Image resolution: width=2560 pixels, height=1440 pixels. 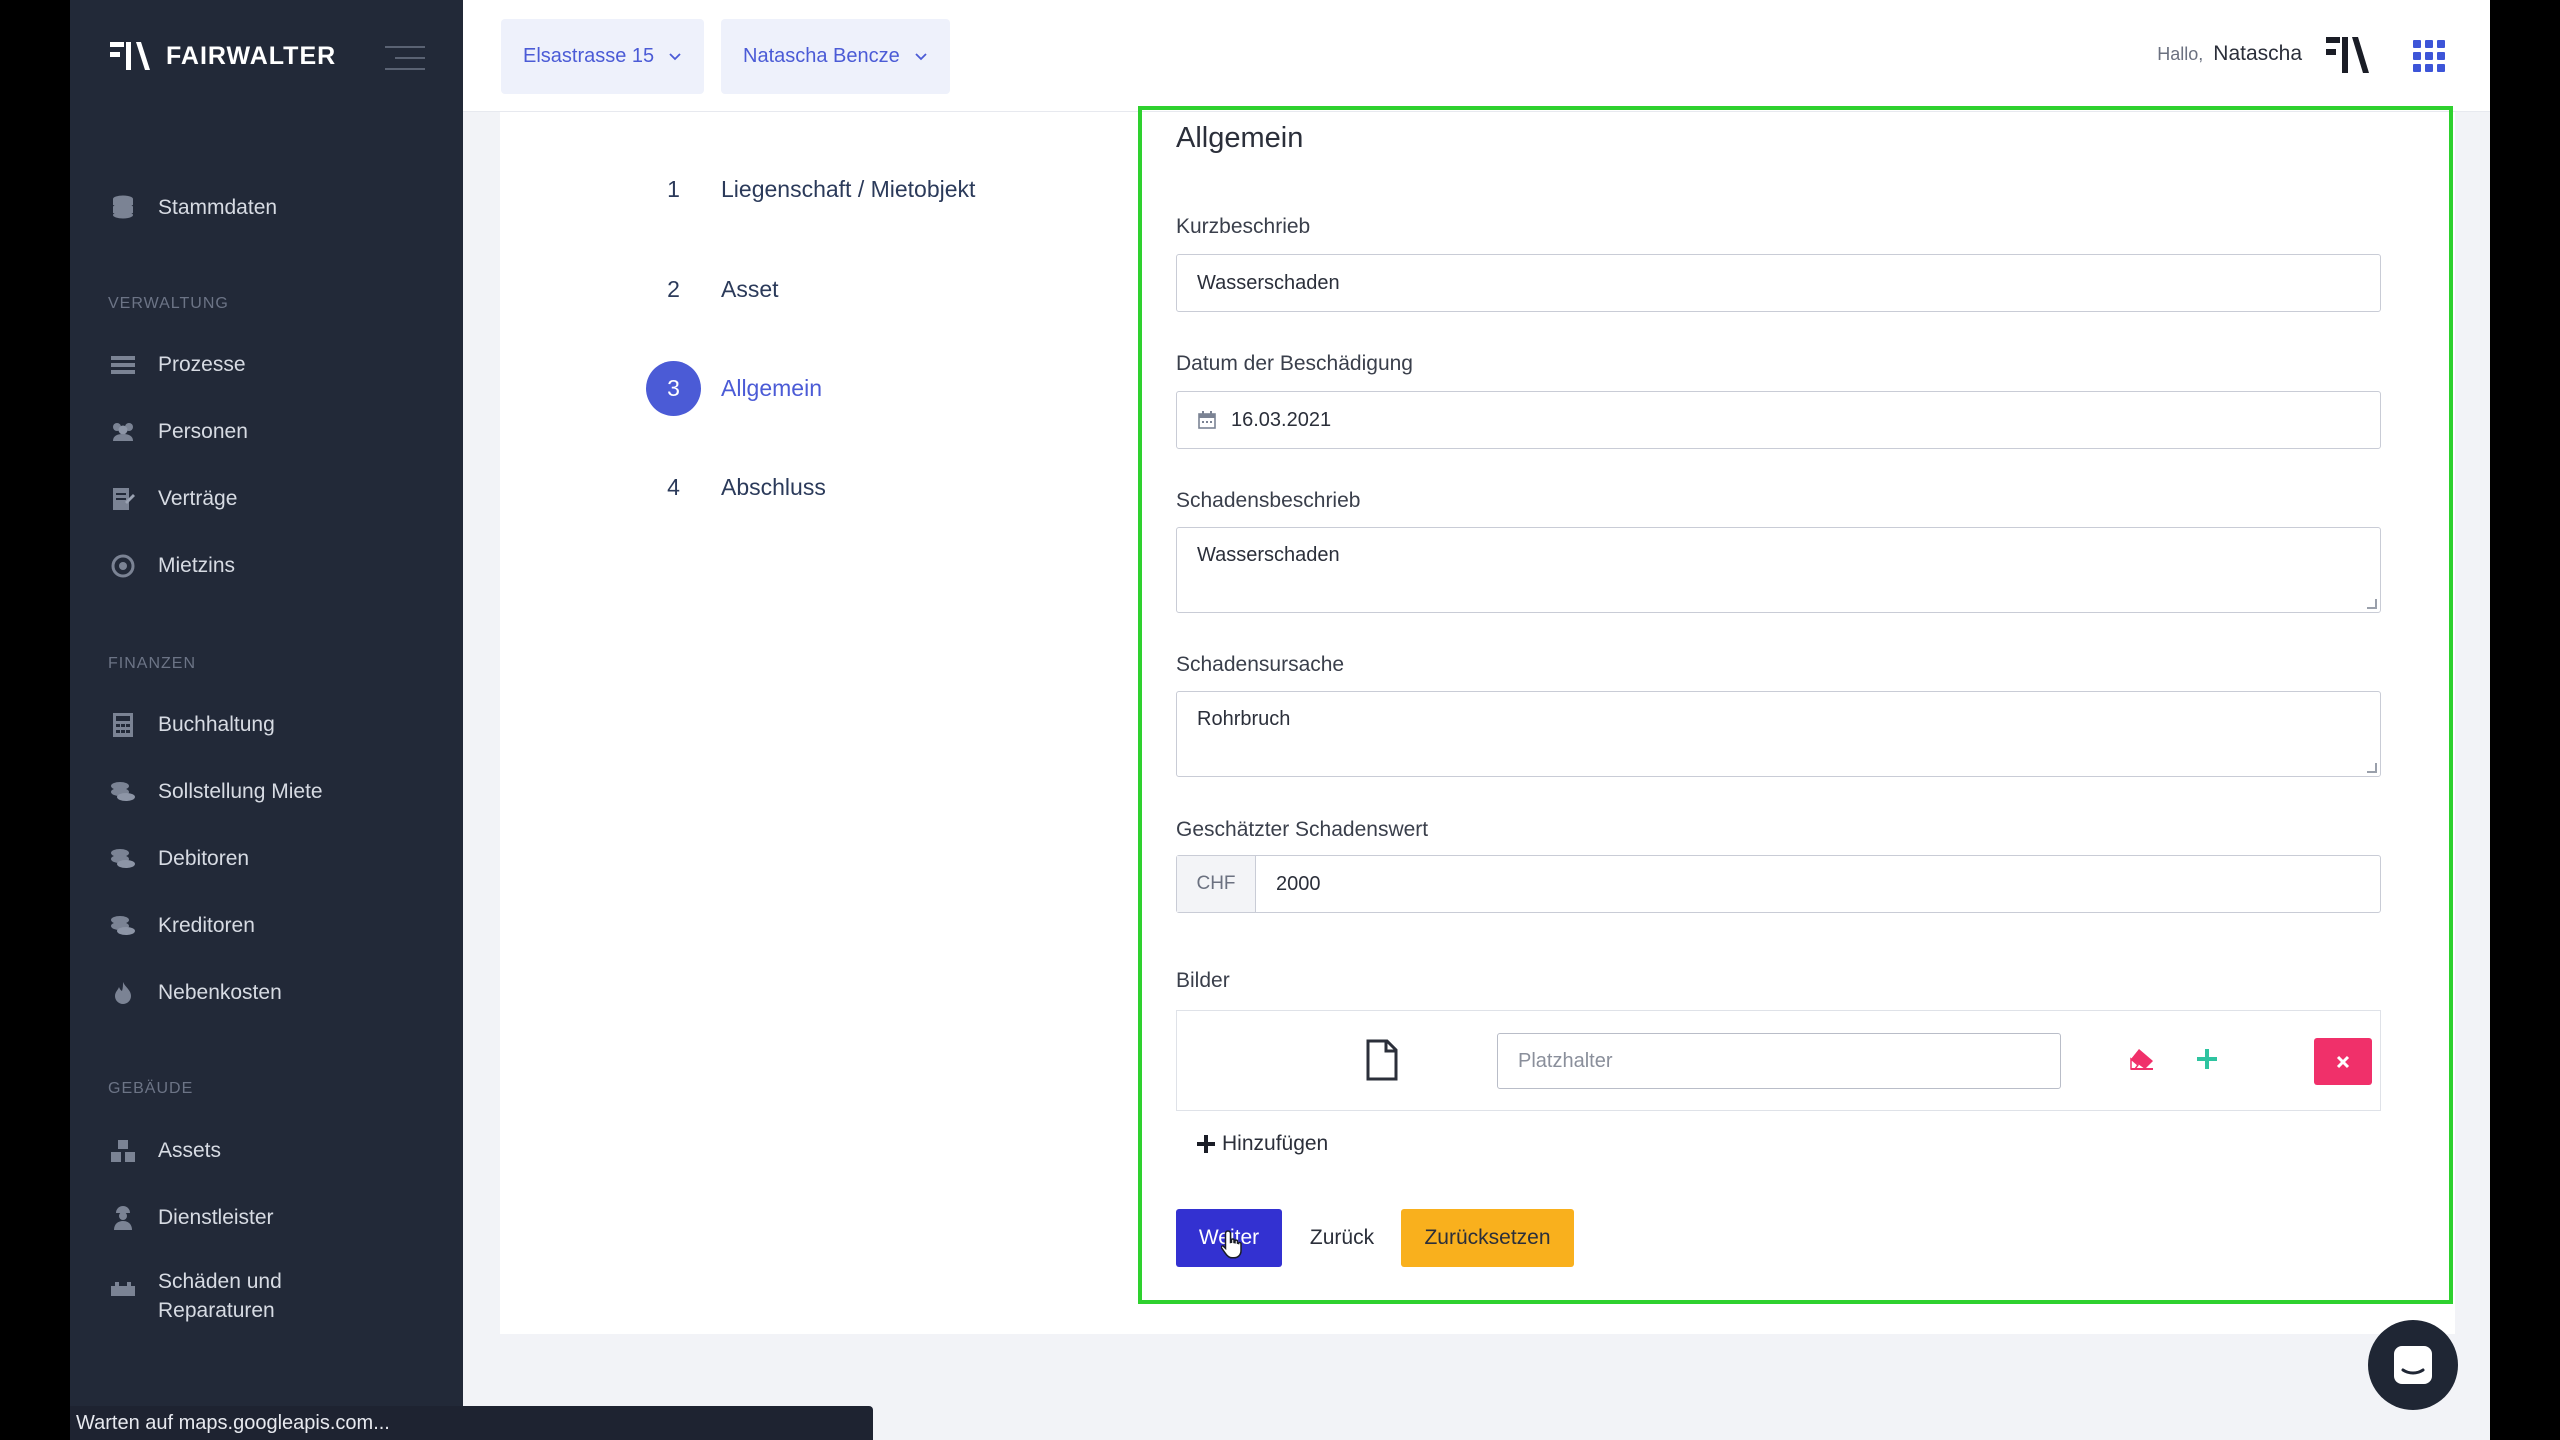 What do you see at coordinates (1203, 980) in the screenshot?
I see `bilder-label: Bilder` at bounding box center [1203, 980].